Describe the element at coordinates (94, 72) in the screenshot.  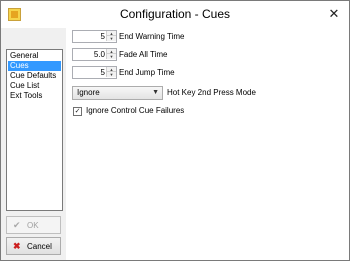
I see `end-jump-time-spinner: 5 ▲ ▼` at that location.